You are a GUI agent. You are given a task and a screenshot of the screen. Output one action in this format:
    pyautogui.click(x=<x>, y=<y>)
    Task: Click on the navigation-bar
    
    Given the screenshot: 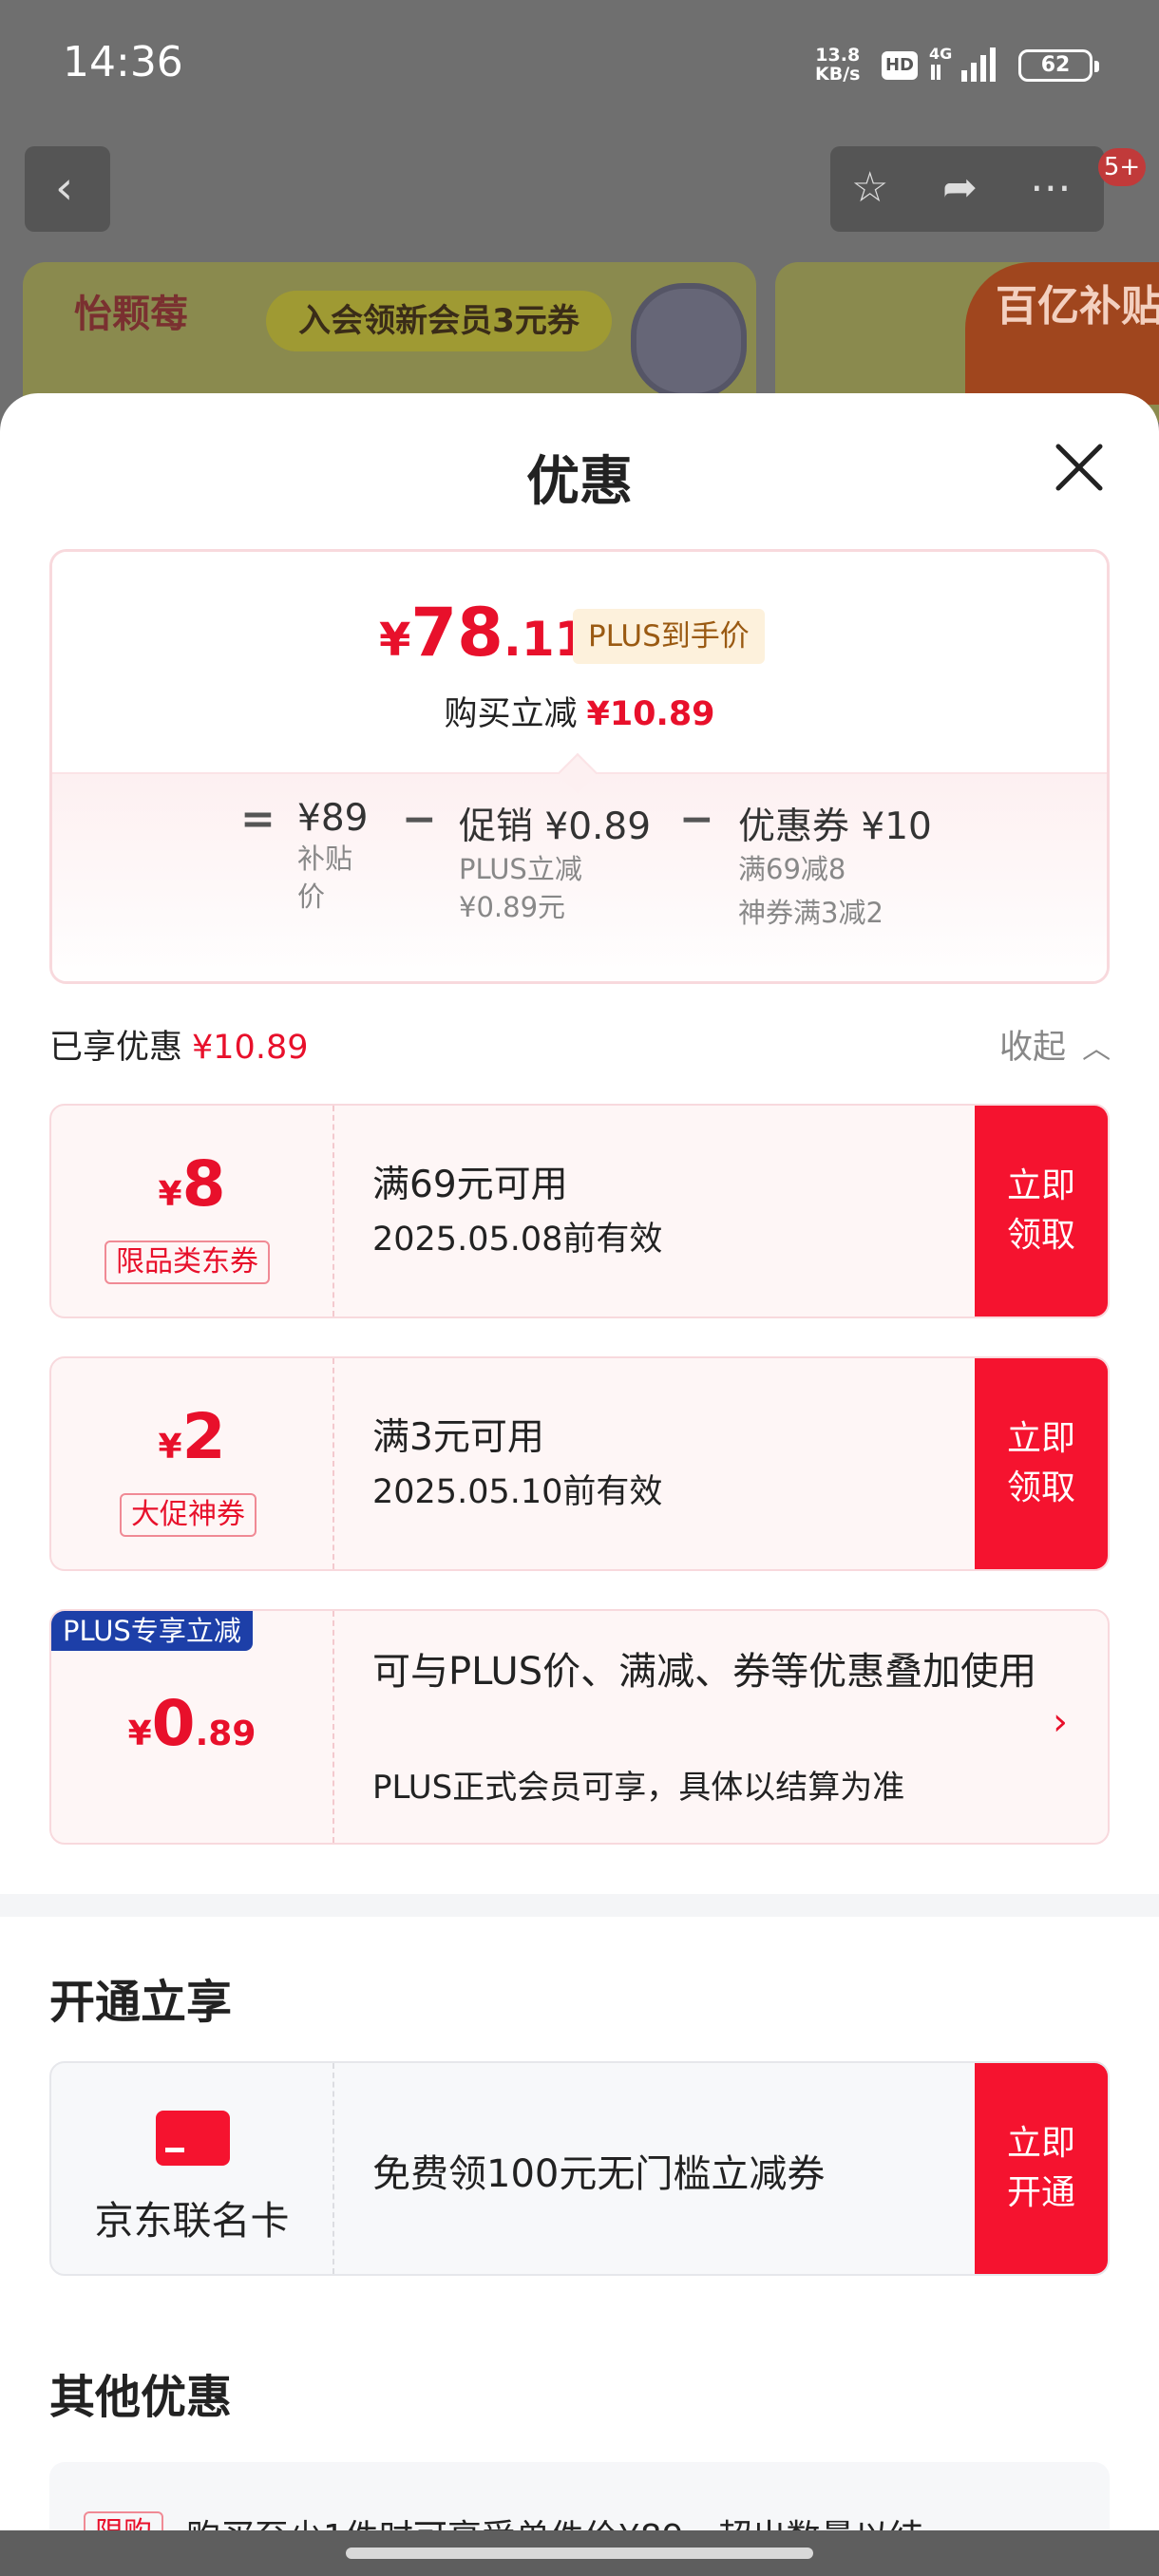 What is the action you would take?
    pyautogui.click(x=579, y=2553)
    